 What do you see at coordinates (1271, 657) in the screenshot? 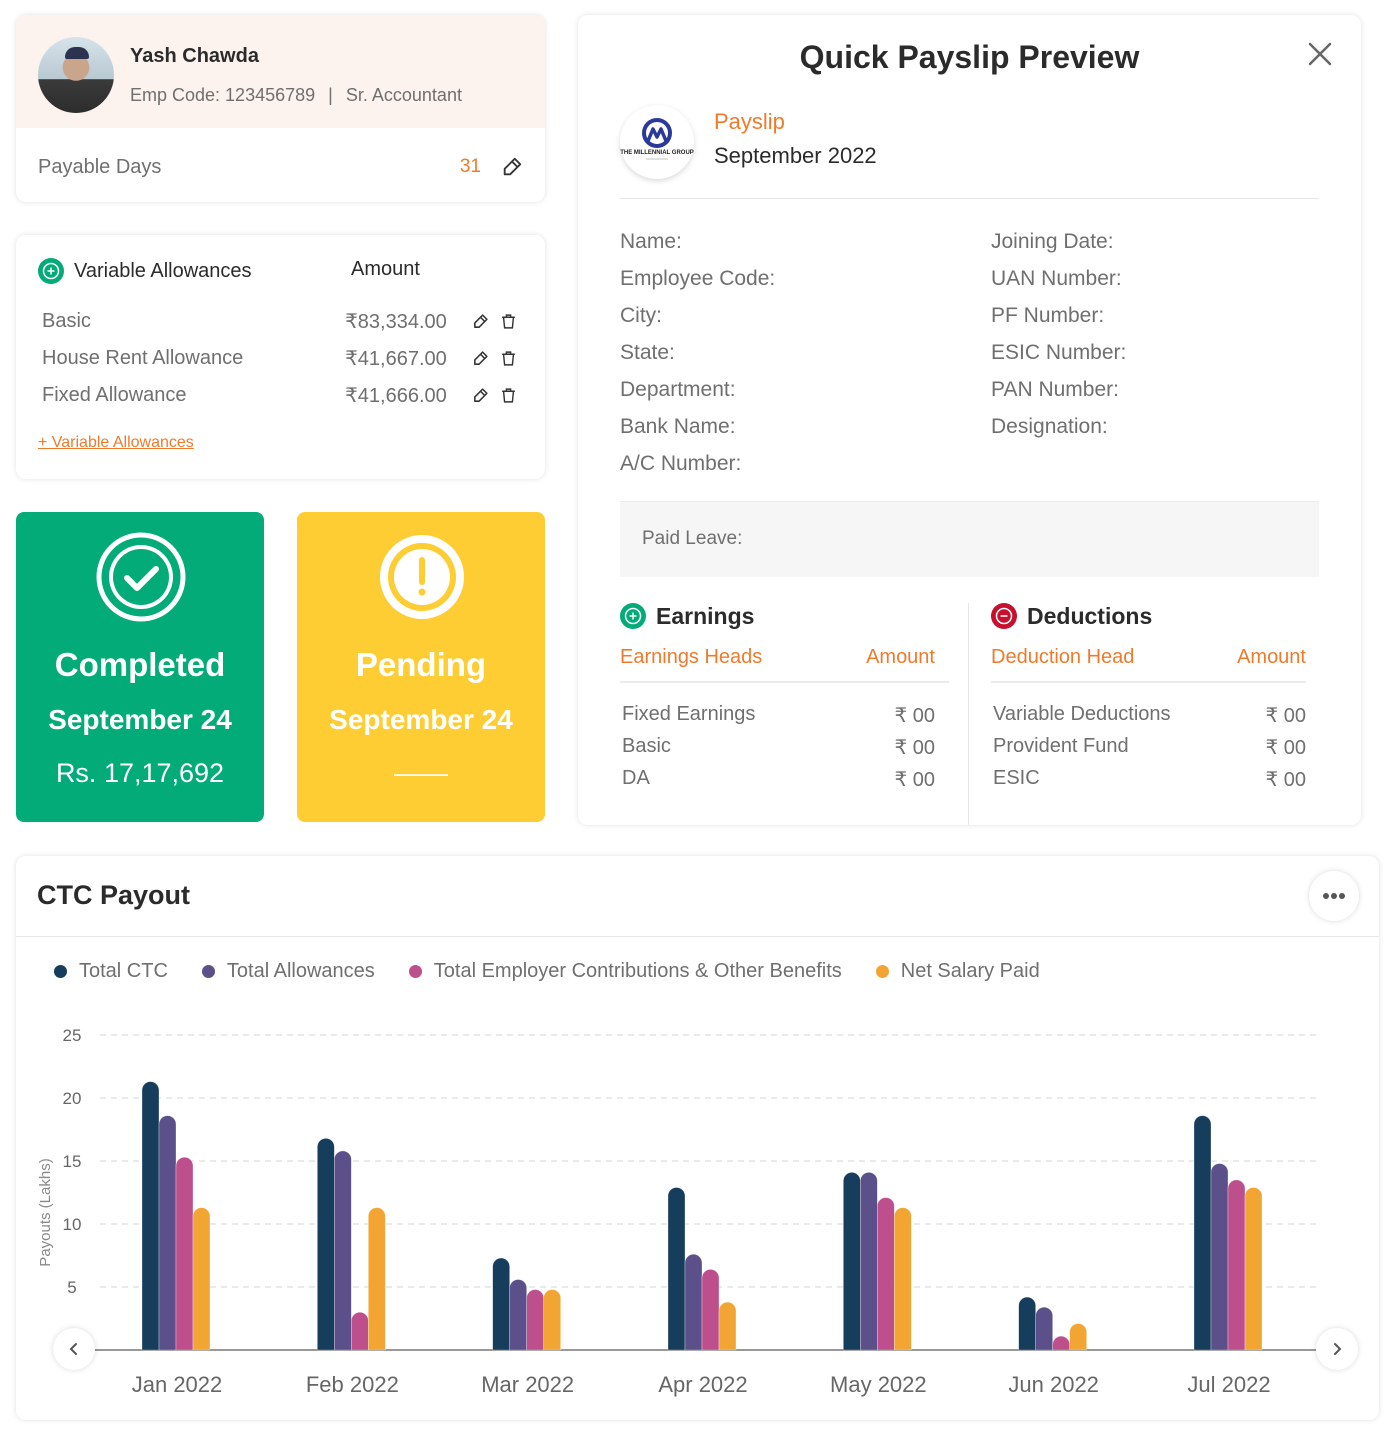
I see `deduction-amount-header: Amount` at bounding box center [1271, 657].